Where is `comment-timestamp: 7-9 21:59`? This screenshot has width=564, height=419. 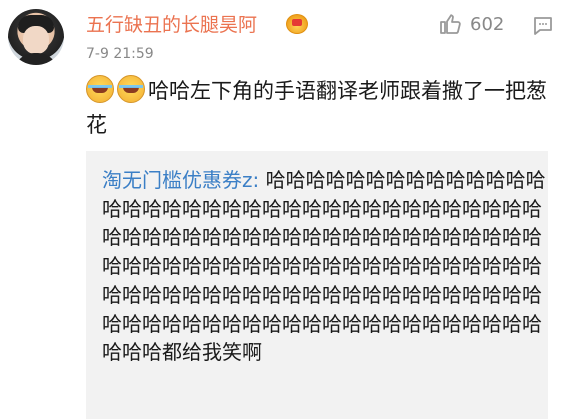
comment-timestamp: 7-9 21:59 is located at coordinates (120, 54).